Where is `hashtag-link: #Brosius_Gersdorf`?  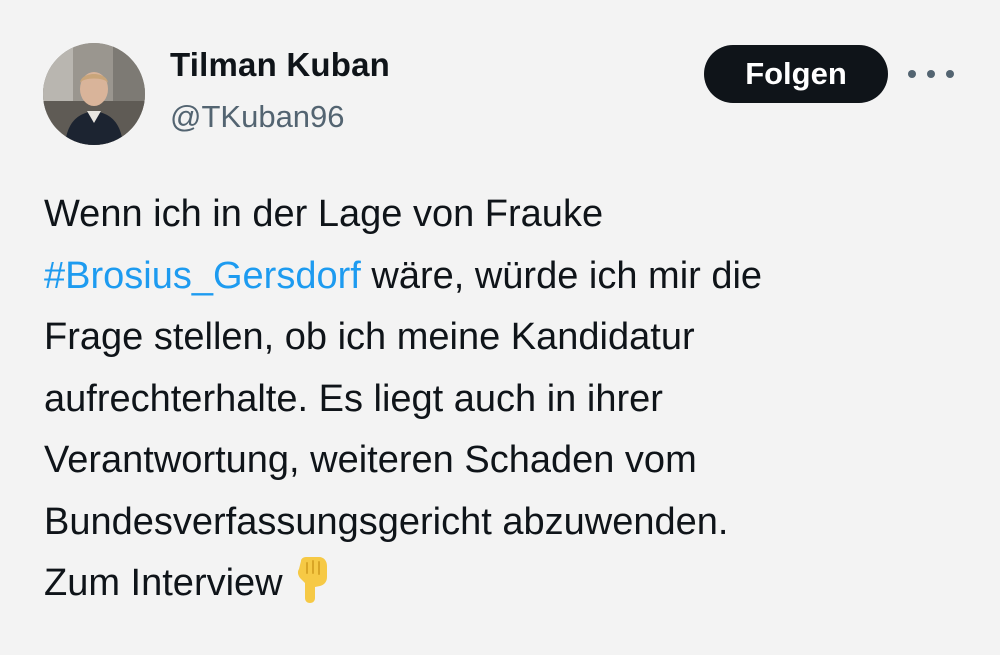 hashtag-link: #Brosius_Gersdorf is located at coordinates (202, 276).